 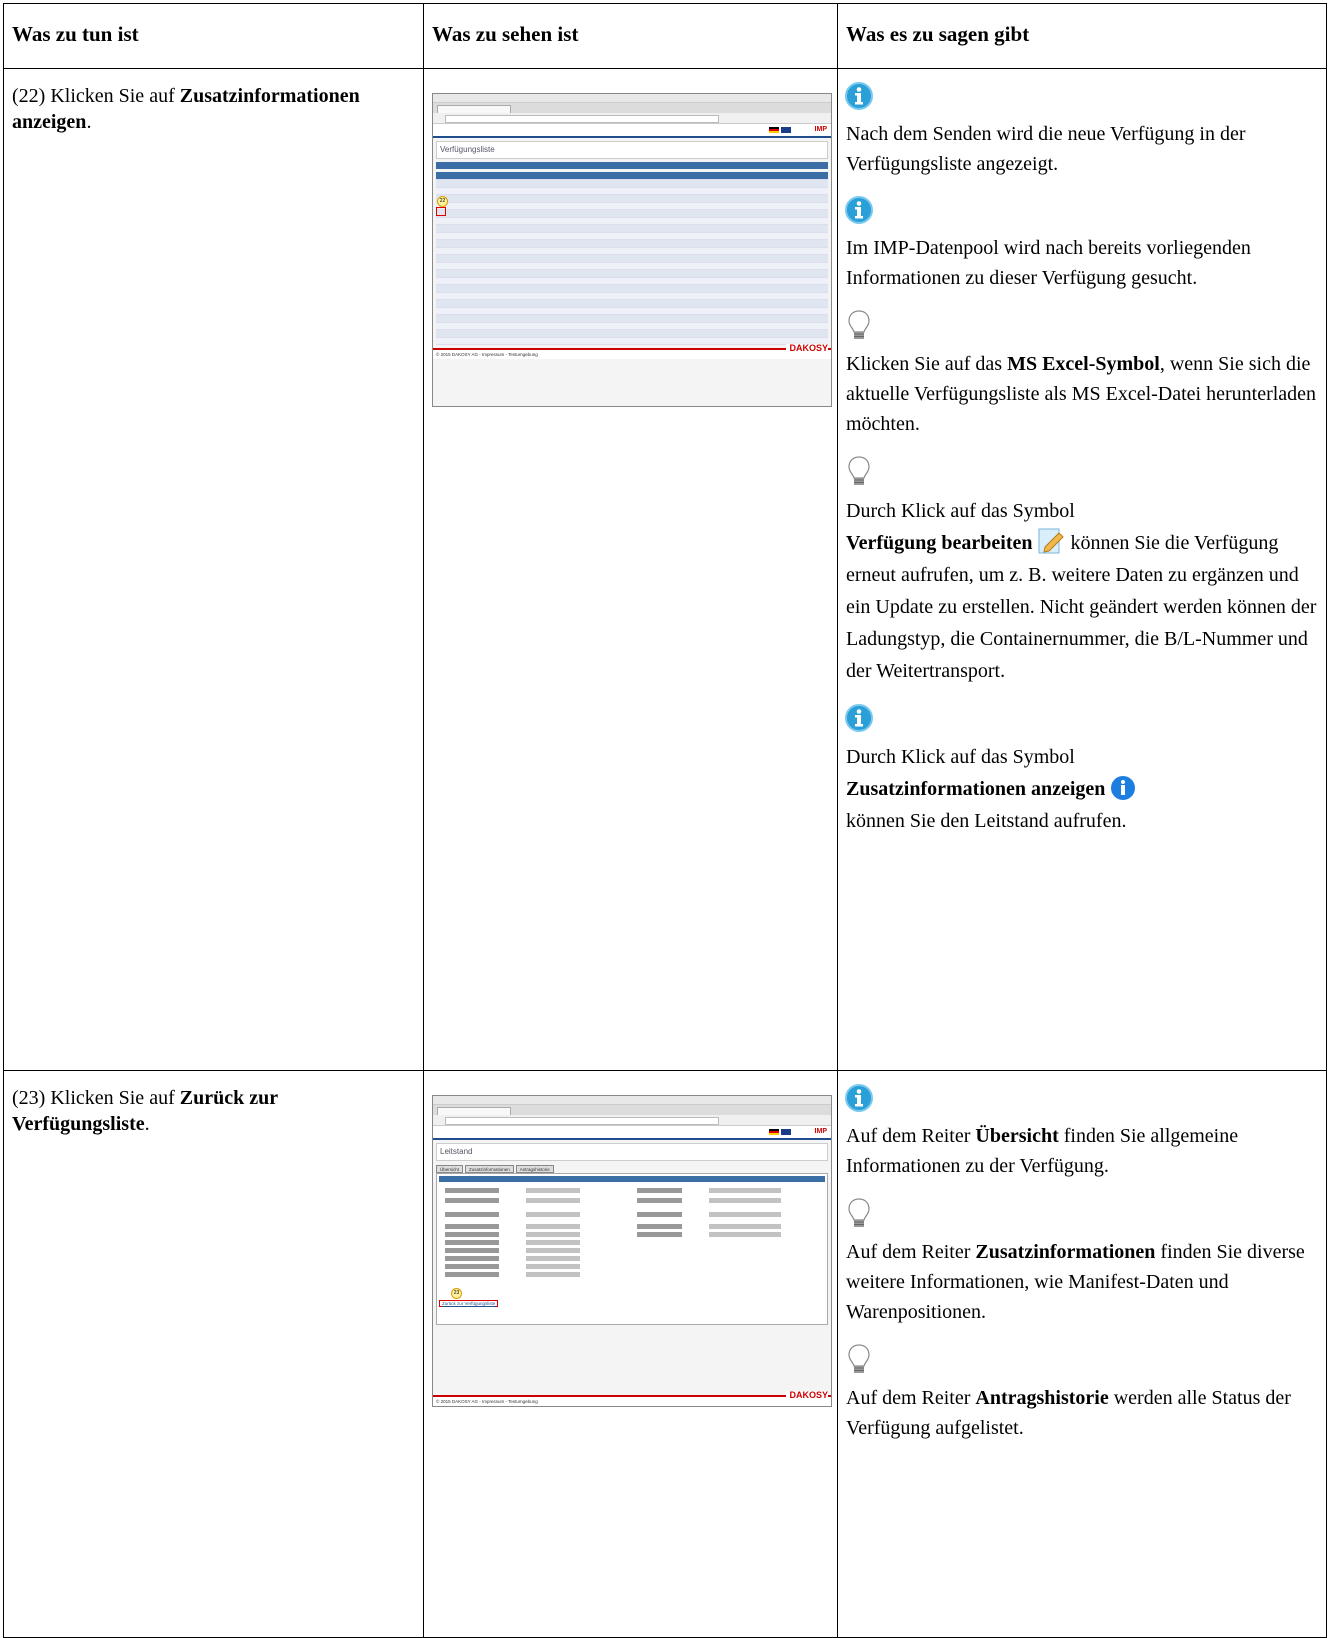 What do you see at coordinates (986, 821) in the screenshot?
I see `note-part: können Sie den Leitstand aufrufen.` at bounding box center [986, 821].